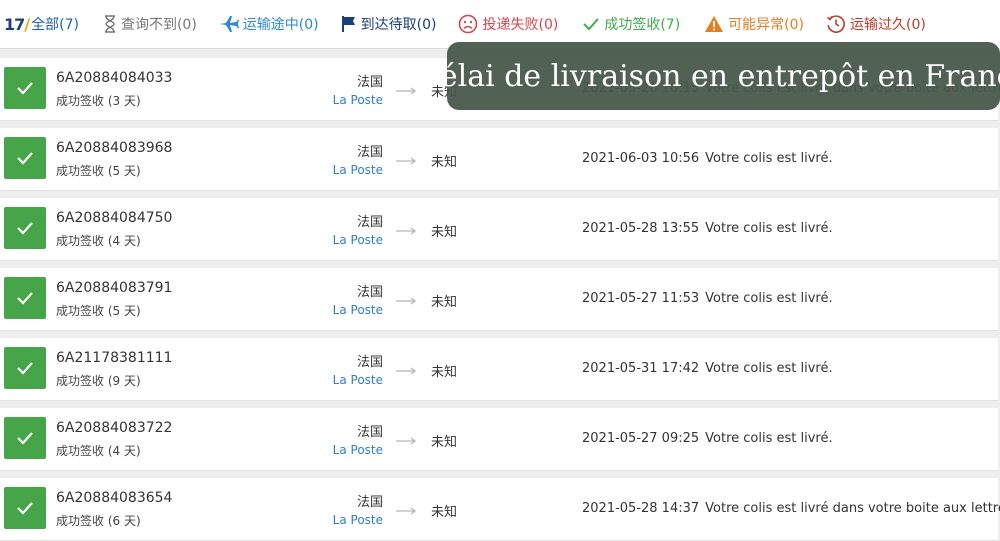 The height and width of the screenshot is (541, 1000). Describe the element at coordinates (641, 368) in the screenshot. I see `event-date: 2021-05-31 17:42` at that location.